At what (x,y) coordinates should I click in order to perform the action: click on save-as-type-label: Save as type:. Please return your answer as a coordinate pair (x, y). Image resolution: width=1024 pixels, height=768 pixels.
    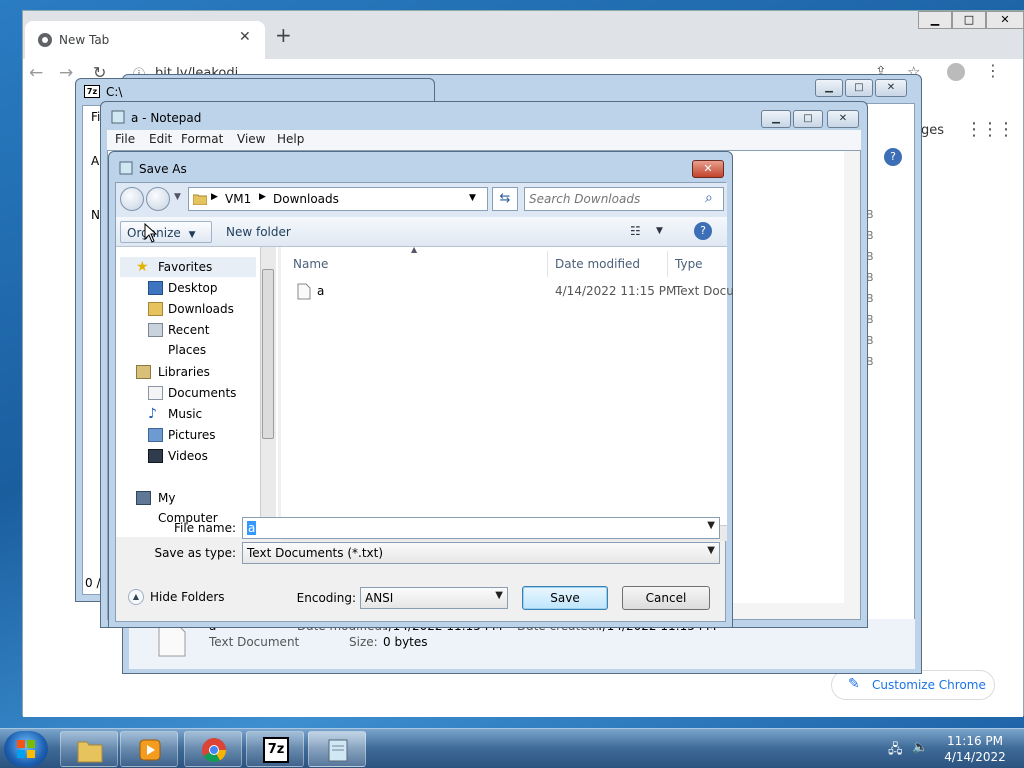
    Looking at the image, I should click on (195, 553).